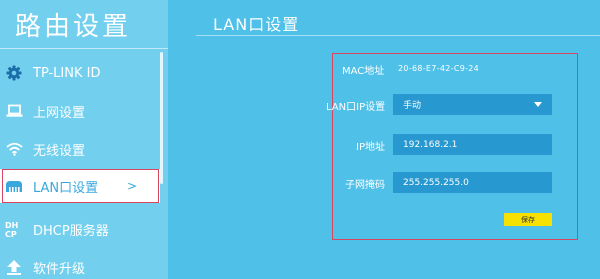 The image size is (600, 279). I want to click on sidebar-item-wireless: 无线设置, so click(80, 149).